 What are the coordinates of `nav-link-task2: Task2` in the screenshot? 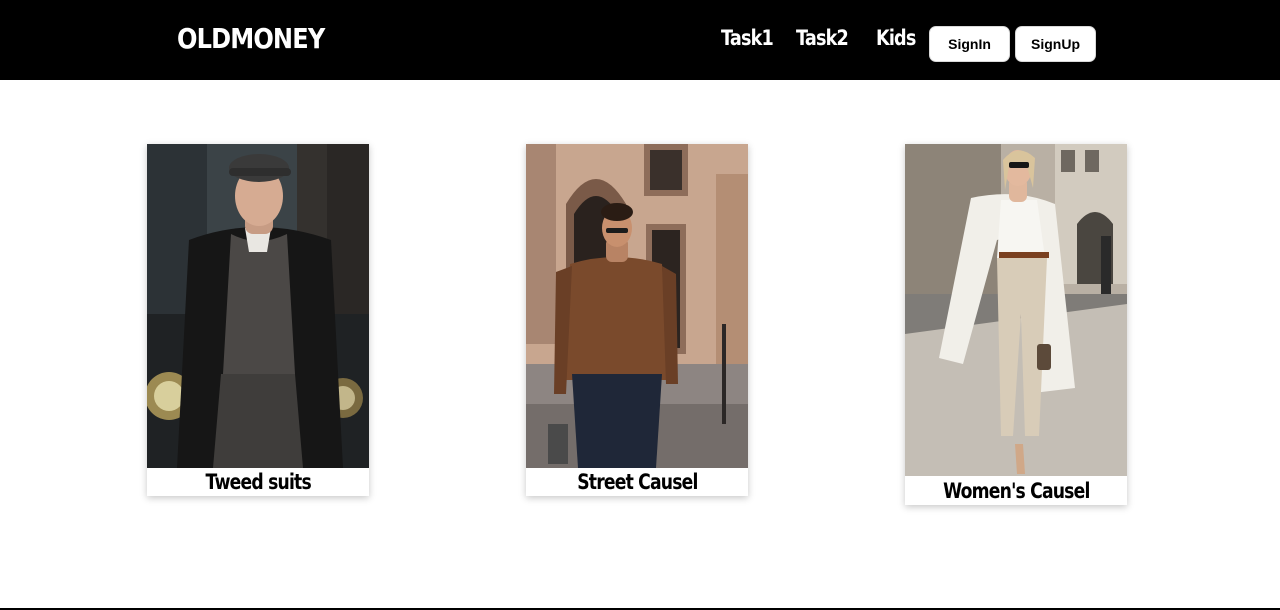 It's located at (822, 38).